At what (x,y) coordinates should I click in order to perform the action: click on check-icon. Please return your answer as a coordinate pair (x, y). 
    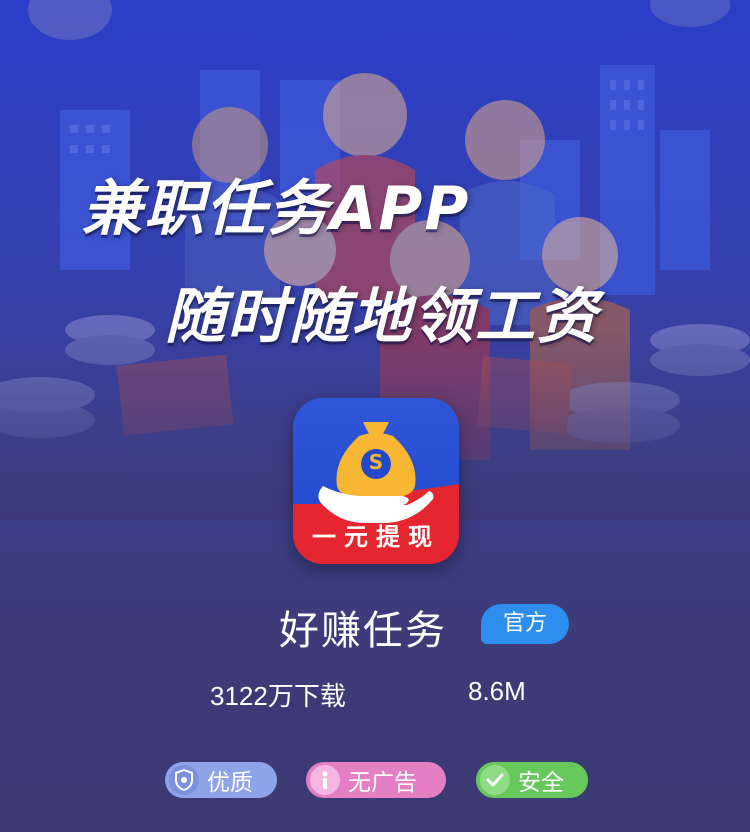
    Looking at the image, I should click on (495, 780).